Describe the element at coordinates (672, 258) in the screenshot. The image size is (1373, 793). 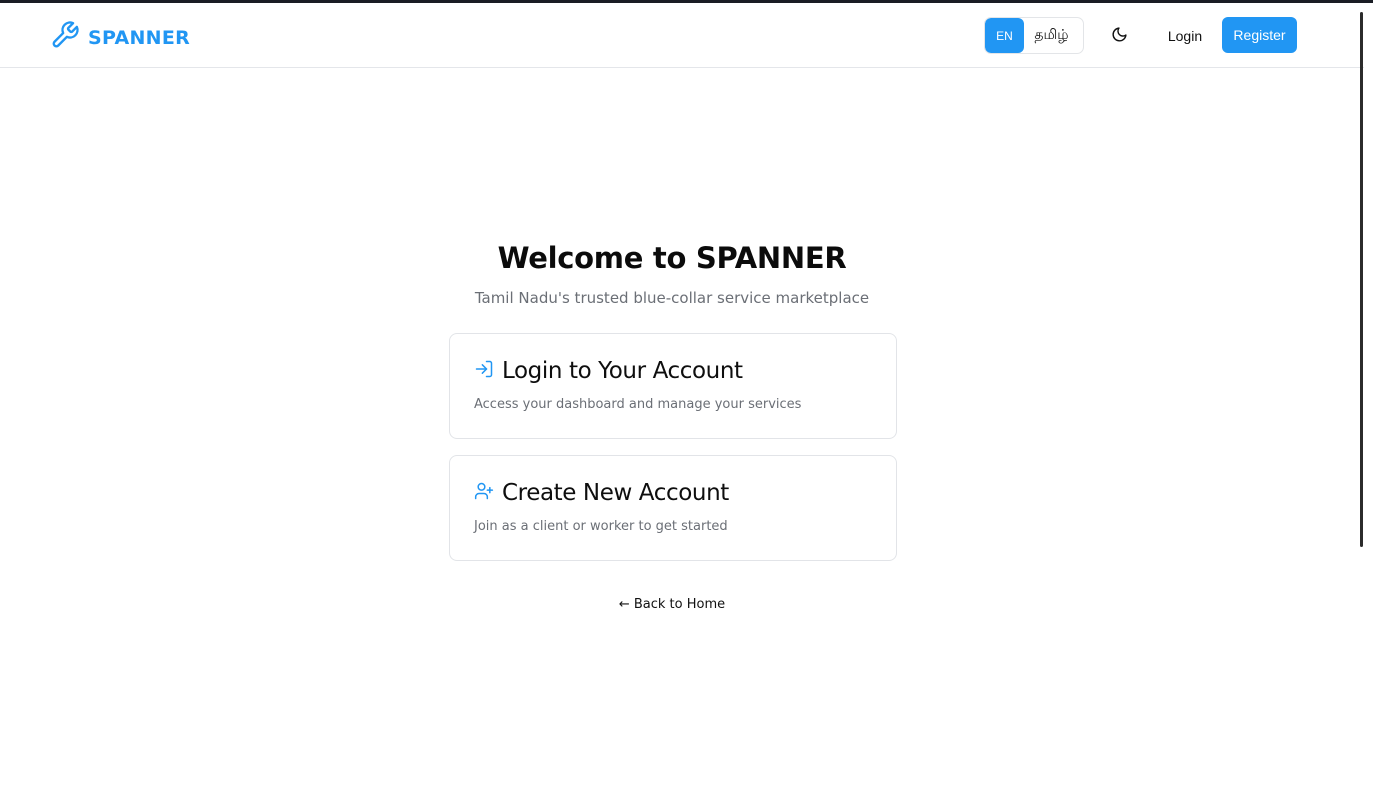
I see `page-title: Welcome to SPANNER` at that location.